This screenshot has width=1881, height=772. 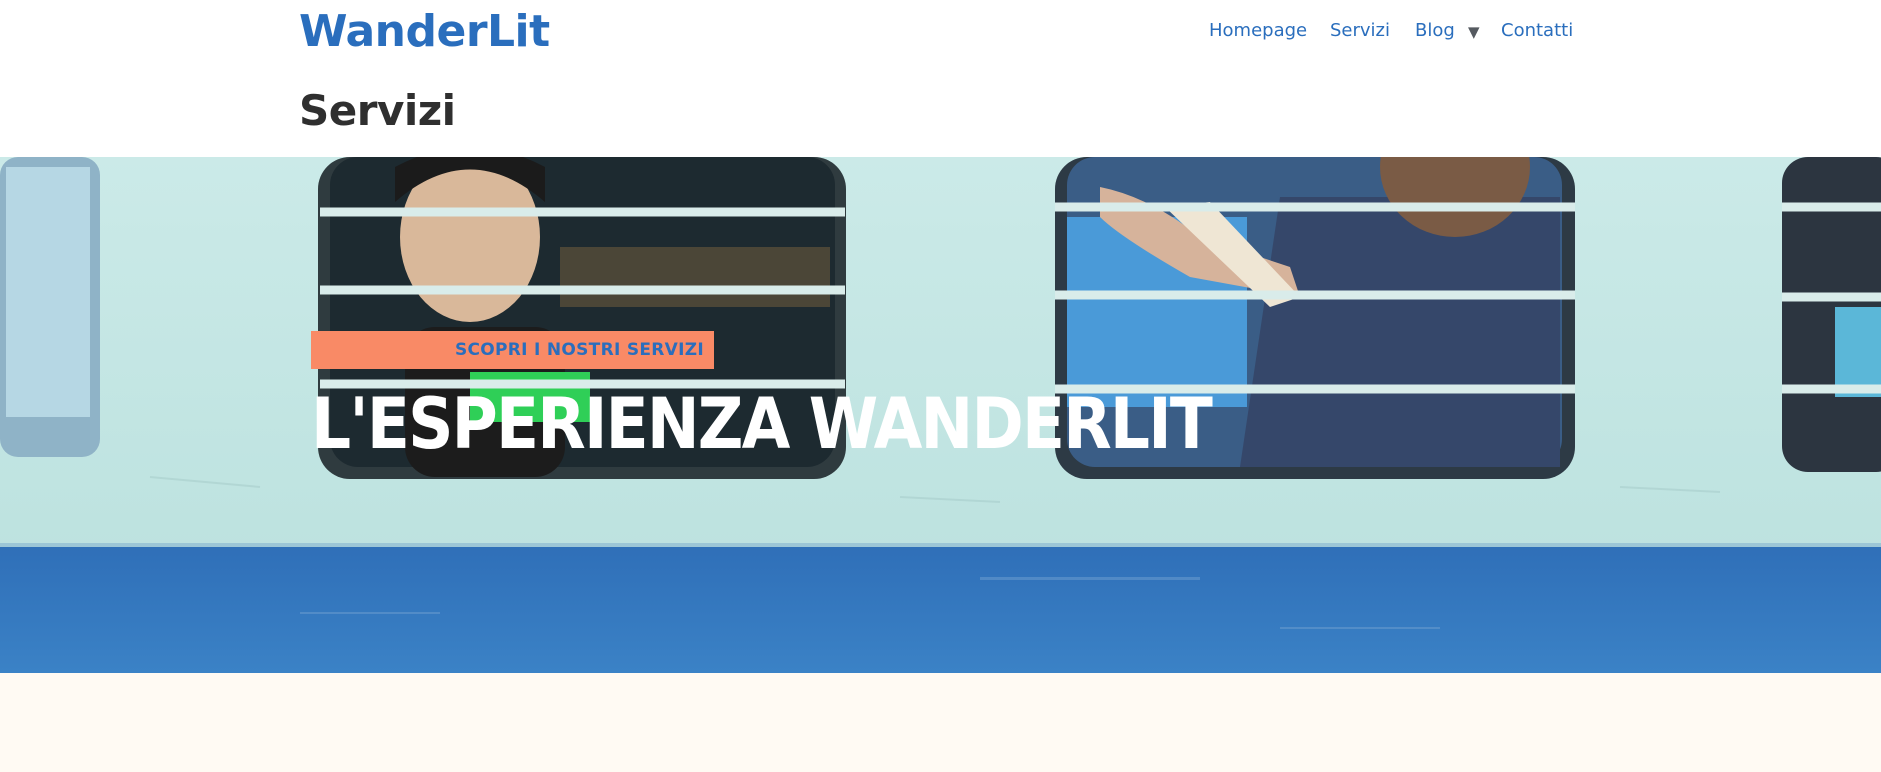 What do you see at coordinates (1435, 30) in the screenshot?
I see `nav-item-blog: Blog` at bounding box center [1435, 30].